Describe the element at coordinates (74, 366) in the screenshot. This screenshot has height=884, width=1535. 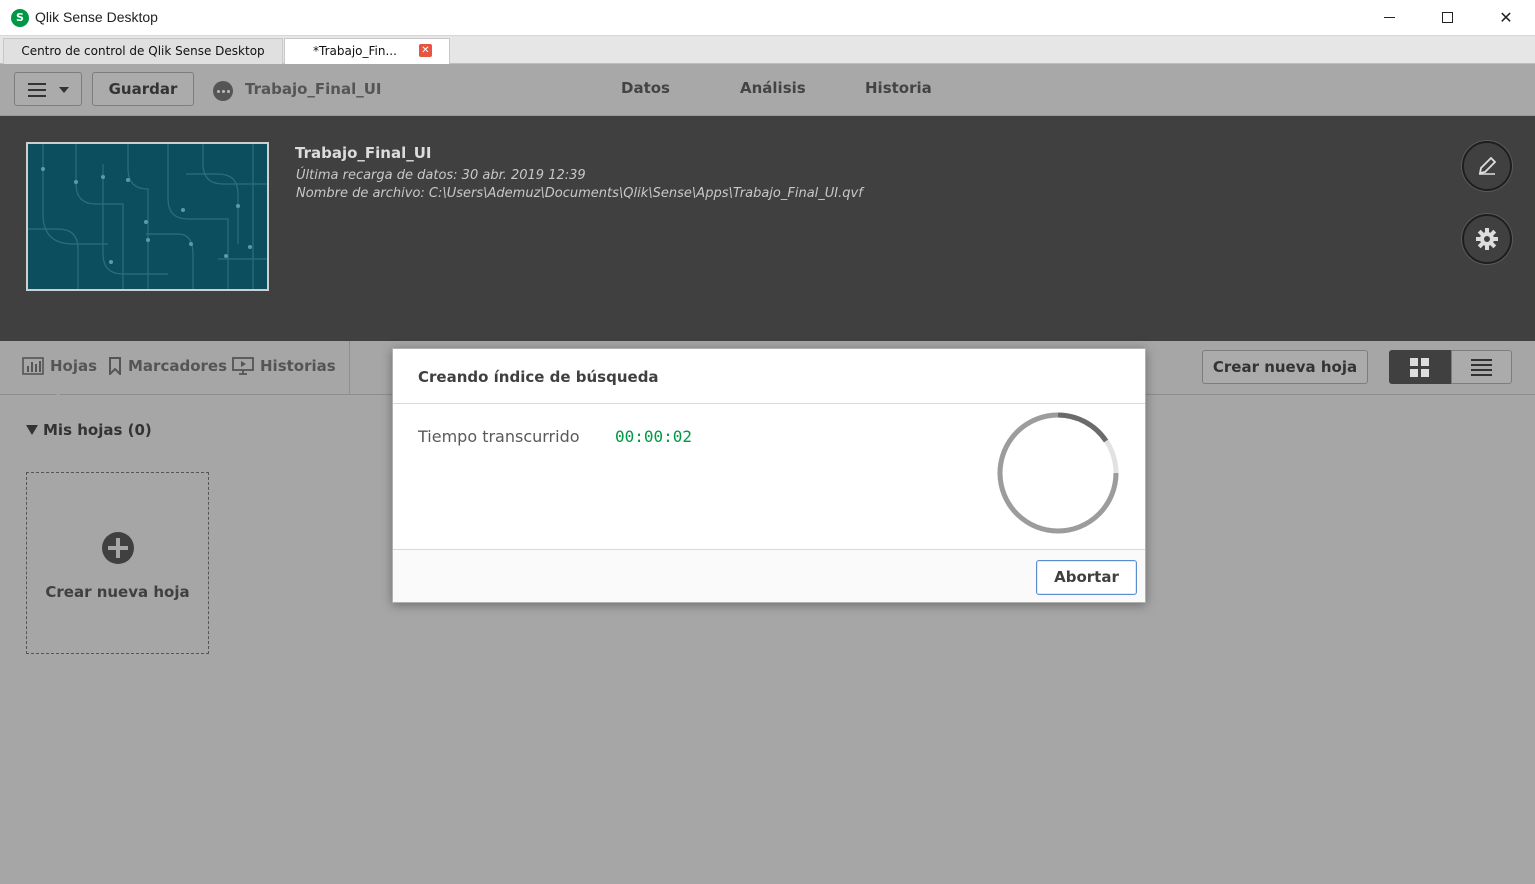
I see `tab-hojas-label: Hojas` at that location.